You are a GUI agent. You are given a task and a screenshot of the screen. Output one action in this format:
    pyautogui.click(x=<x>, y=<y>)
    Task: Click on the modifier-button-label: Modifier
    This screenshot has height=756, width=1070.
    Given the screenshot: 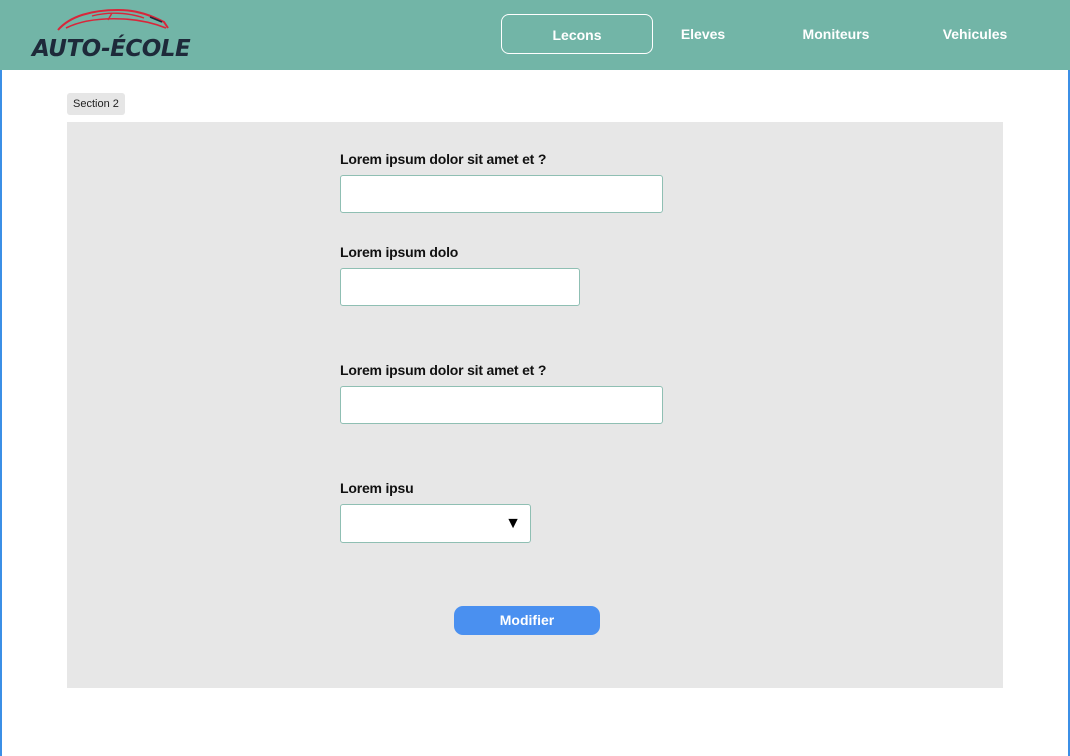 What is the action you would take?
    pyautogui.click(x=527, y=620)
    